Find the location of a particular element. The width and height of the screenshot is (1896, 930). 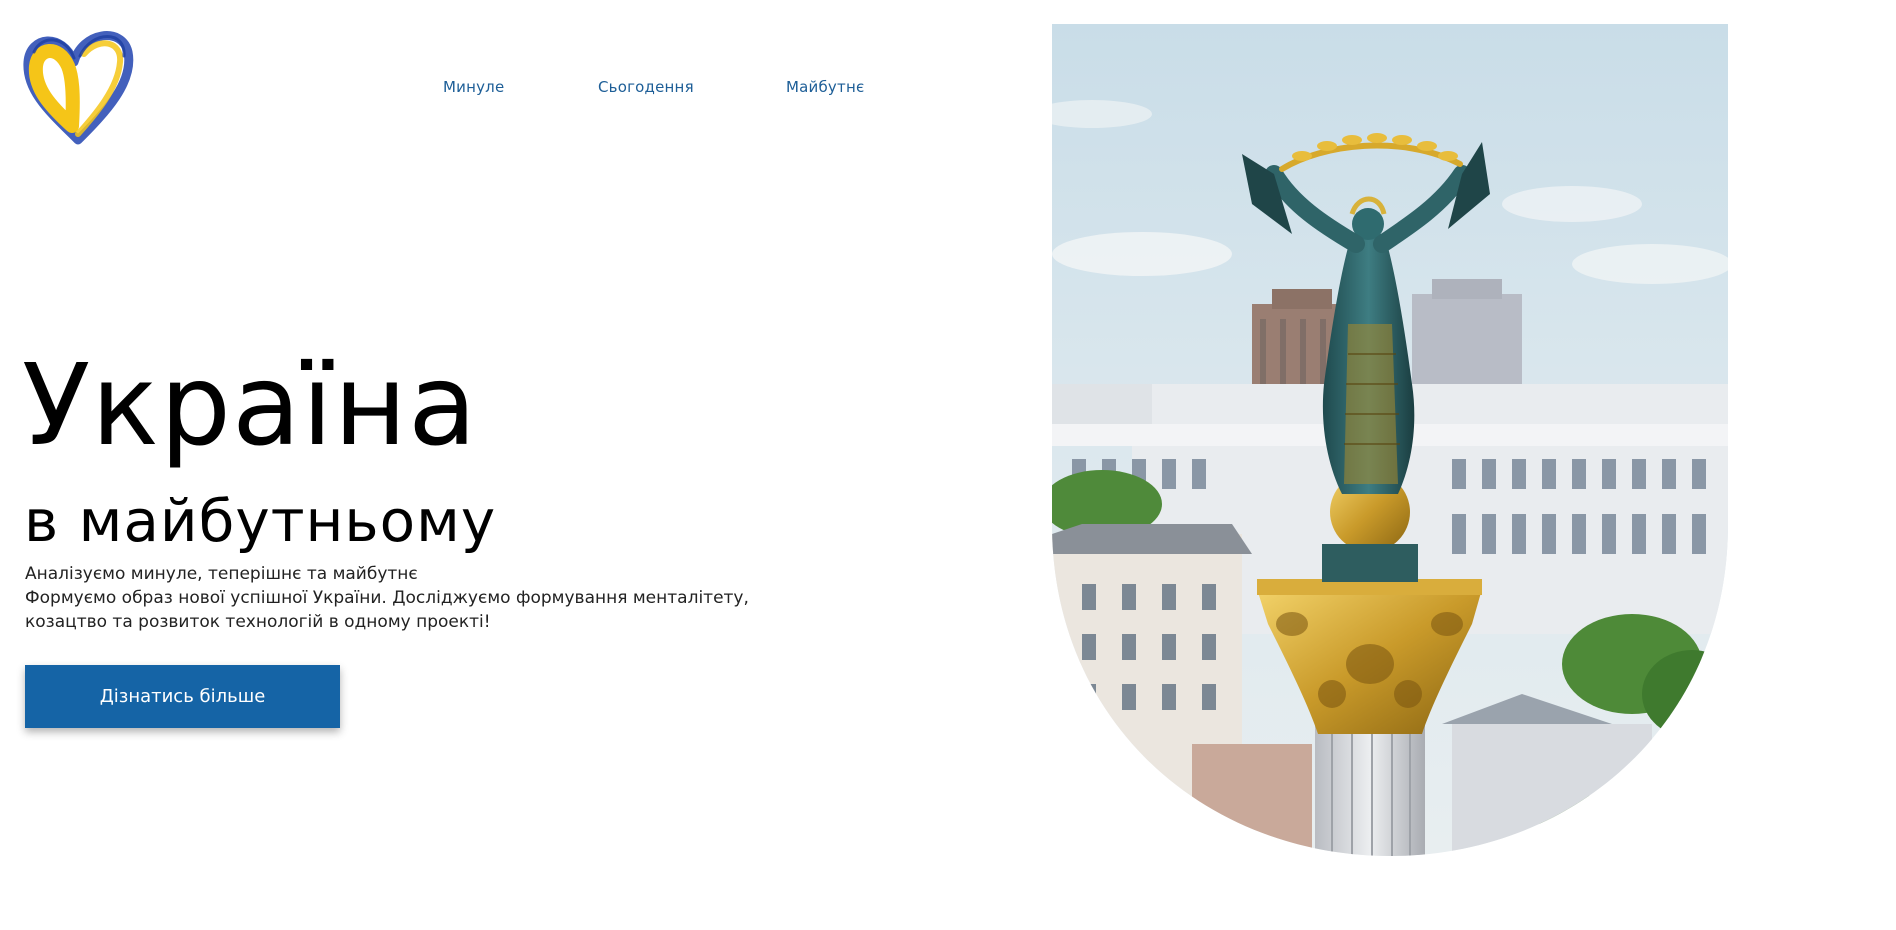

nav-item-present: Сьогодення is located at coordinates (646, 87).